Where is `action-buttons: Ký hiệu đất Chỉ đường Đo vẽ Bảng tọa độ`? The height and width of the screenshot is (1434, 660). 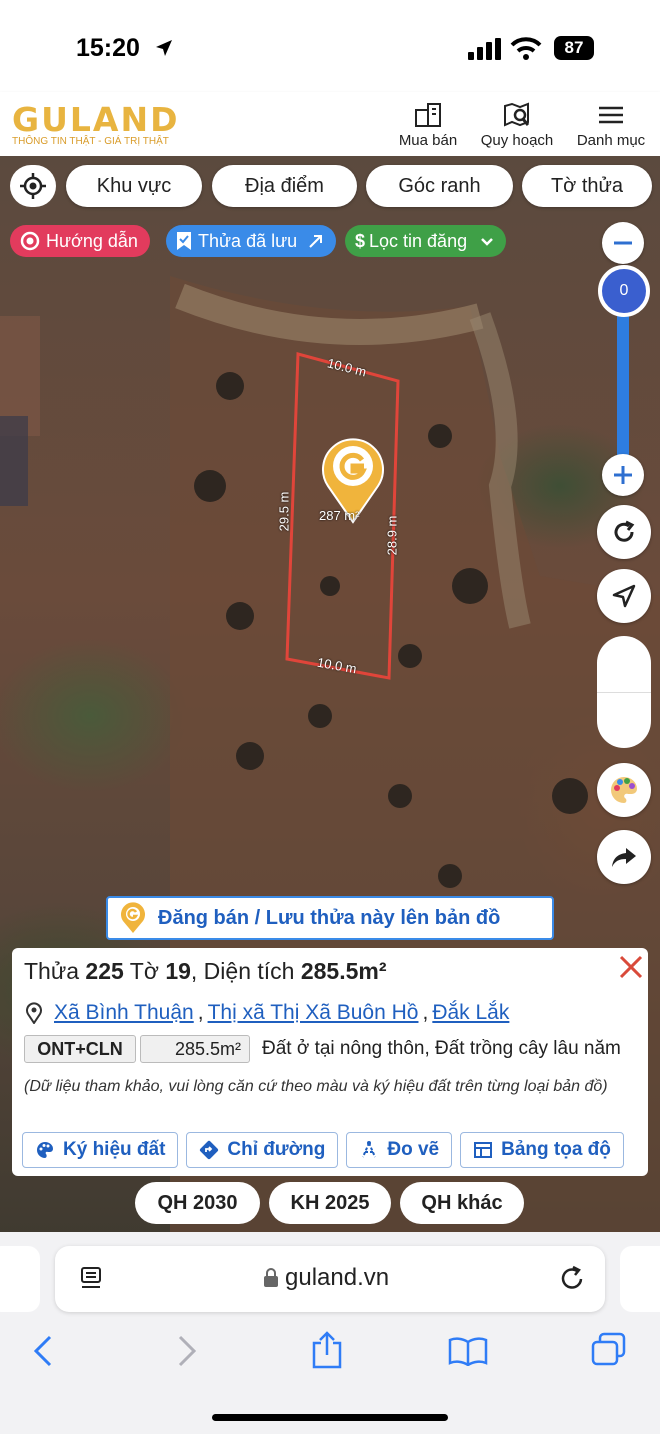 action-buttons: Ký hiệu đất Chỉ đường Đo vẽ Bảng tọa độ is located at coordinates (329, 1150).